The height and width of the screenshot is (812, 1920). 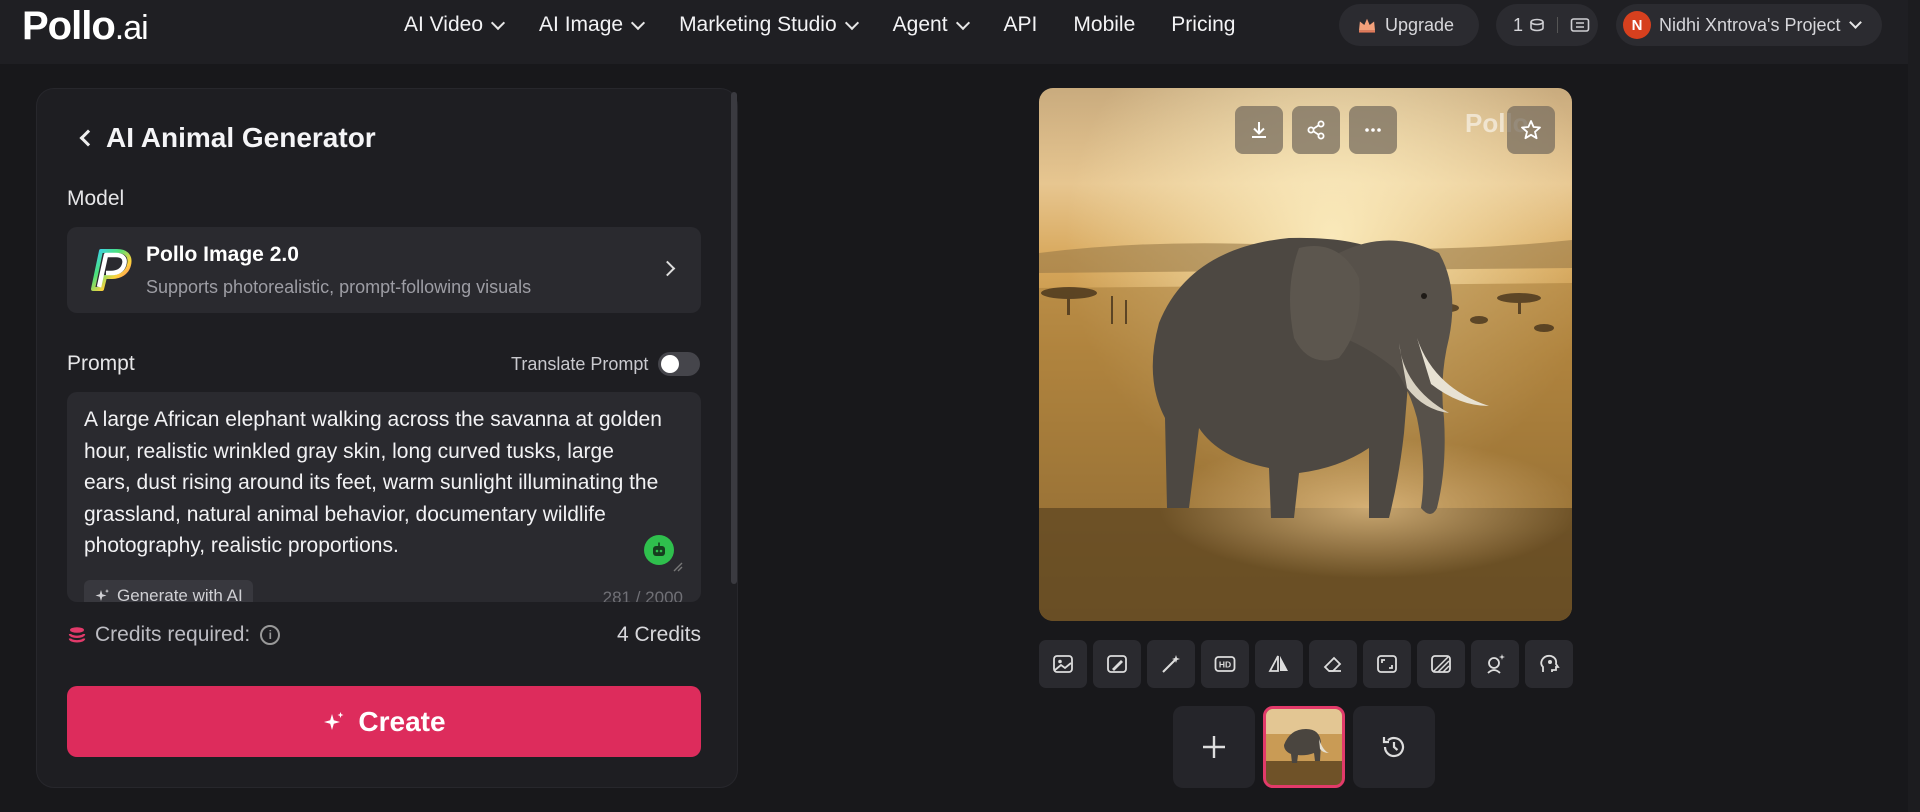 I want to click on nav-agent: Agent, so click(x=931, y=25).